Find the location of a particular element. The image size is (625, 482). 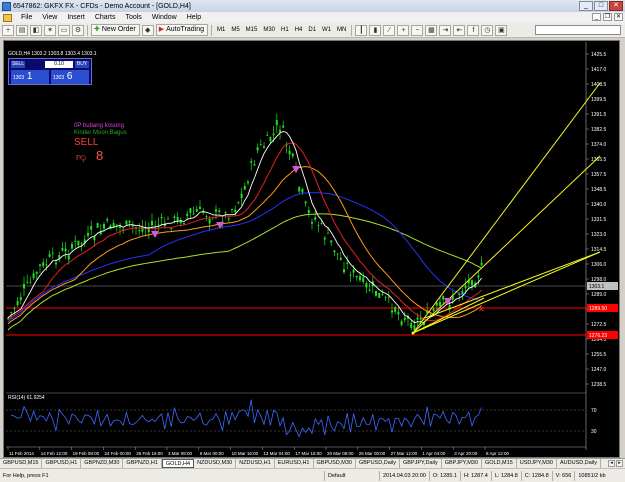

price-tick-label: 1425.5 is located at coordinates (599, 55).